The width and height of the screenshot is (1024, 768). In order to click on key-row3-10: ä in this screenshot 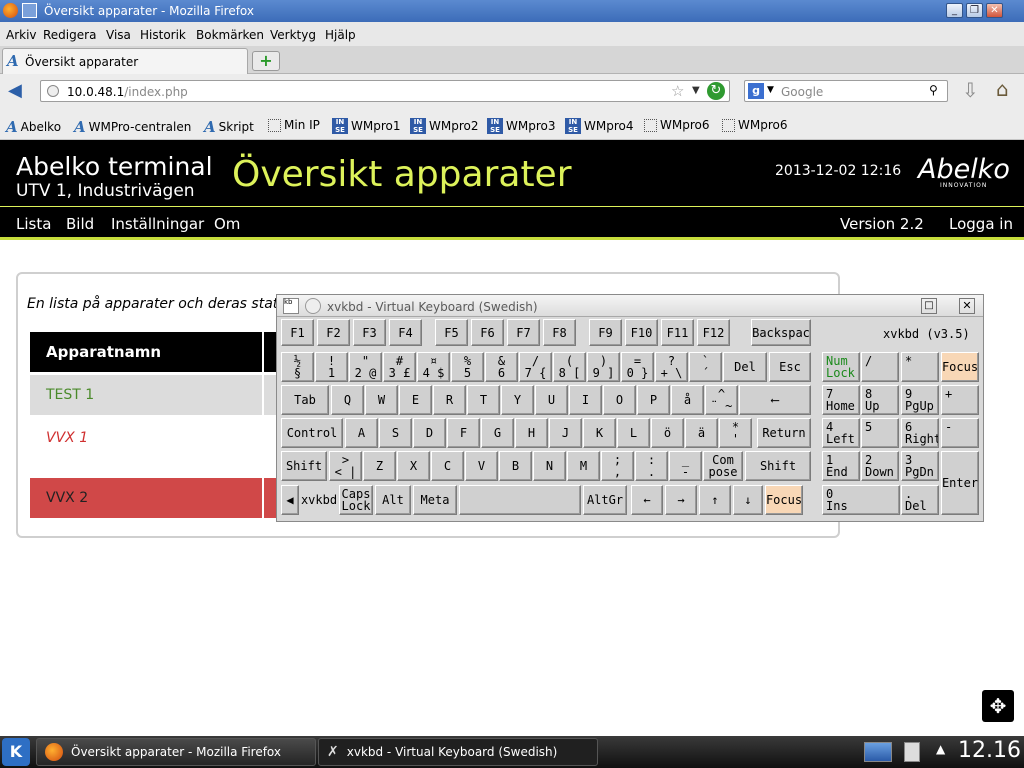, I will do `click(701, 433)`.